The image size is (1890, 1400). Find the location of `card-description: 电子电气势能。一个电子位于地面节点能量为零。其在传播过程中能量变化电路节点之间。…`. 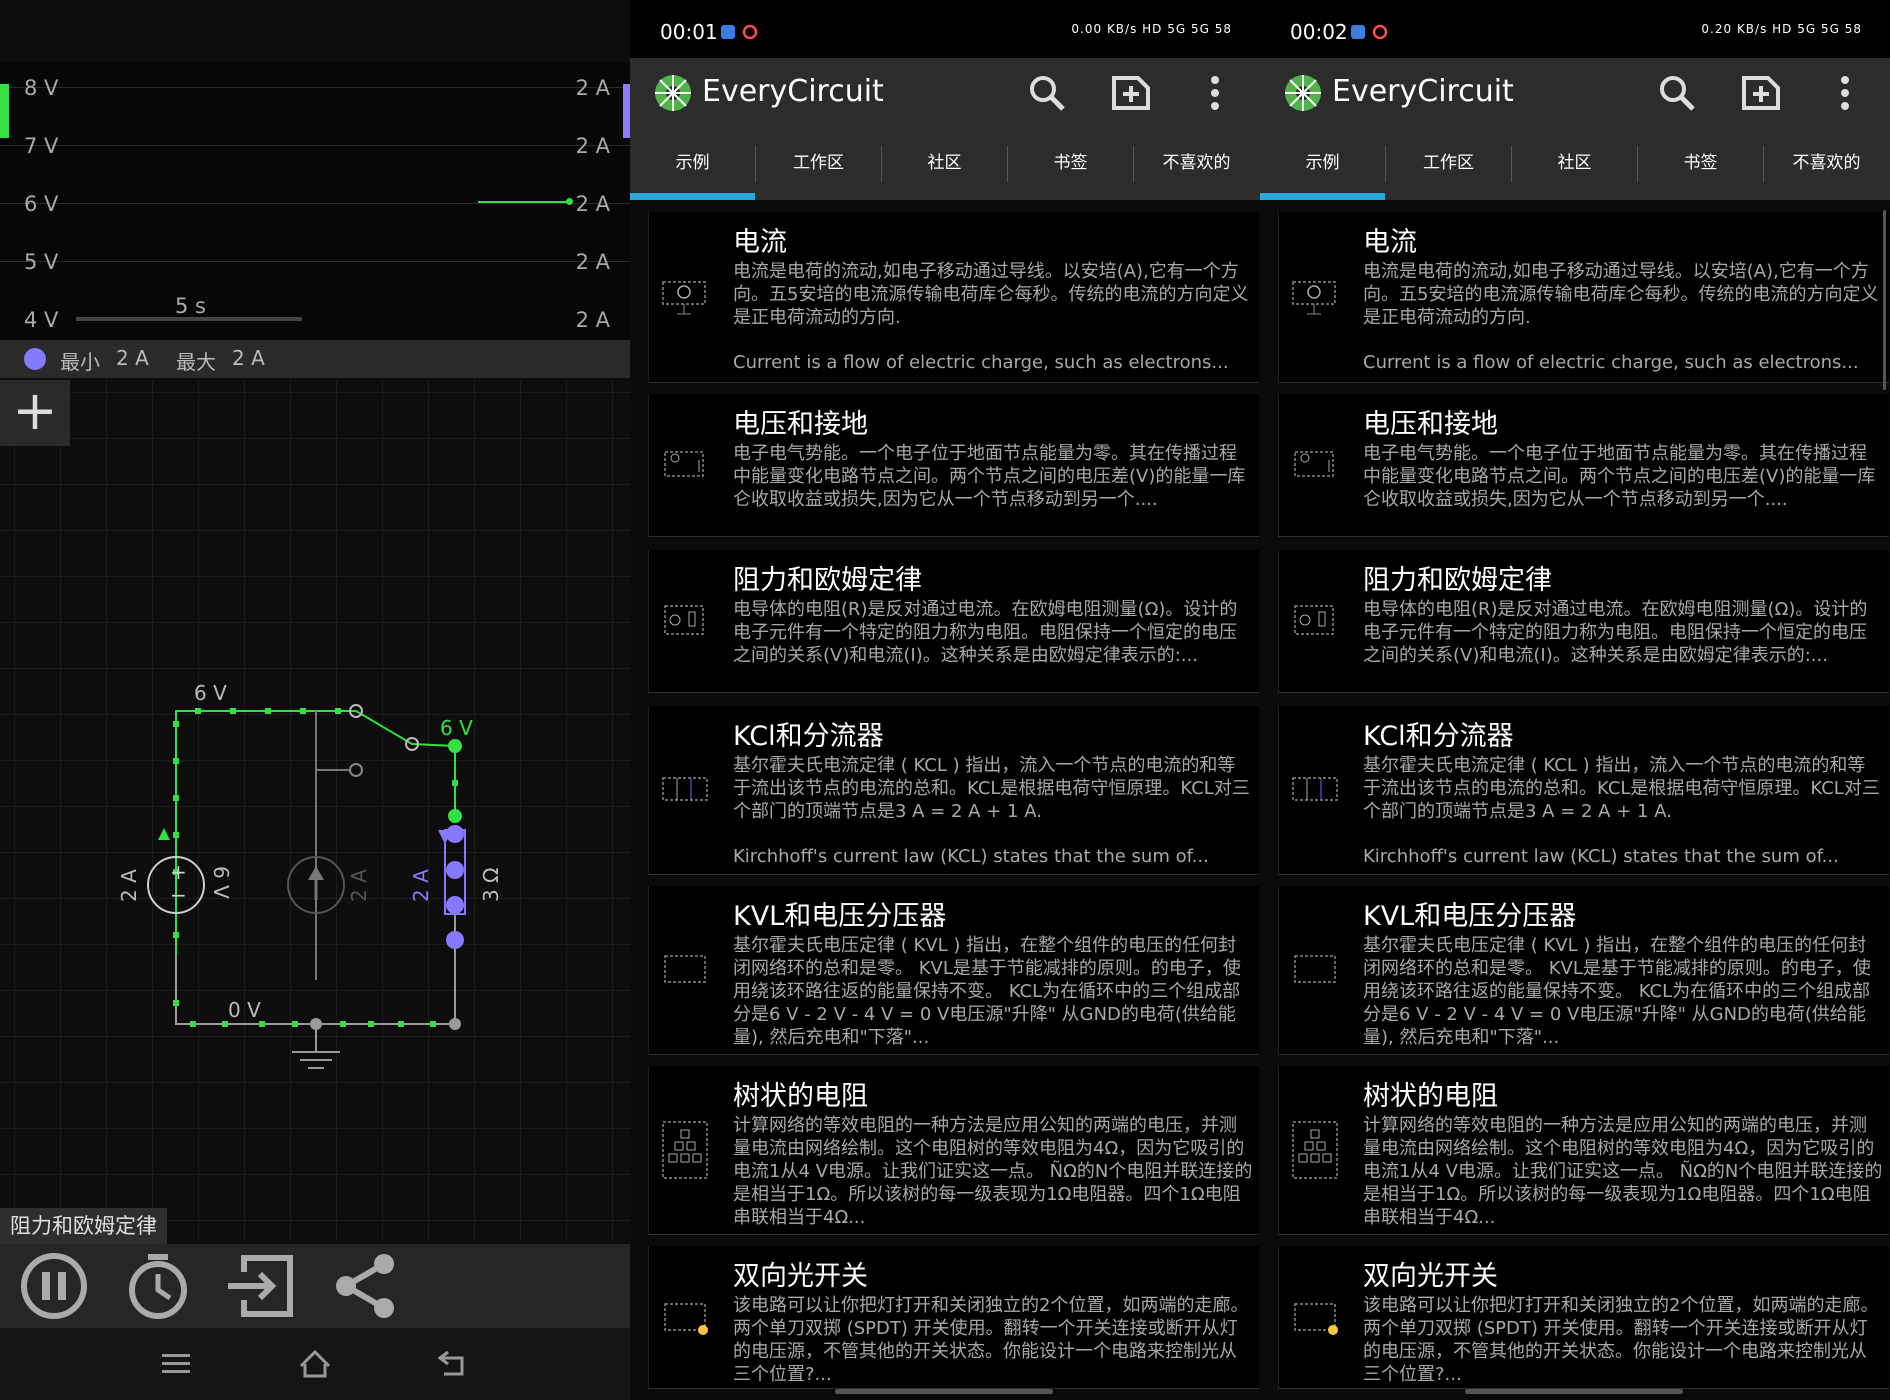

card-description: 电子电气势能。一个电子位于地面节点能量为零。其在传播过程中能量变化电路节点之间。… is located at coordinates (989, 476).